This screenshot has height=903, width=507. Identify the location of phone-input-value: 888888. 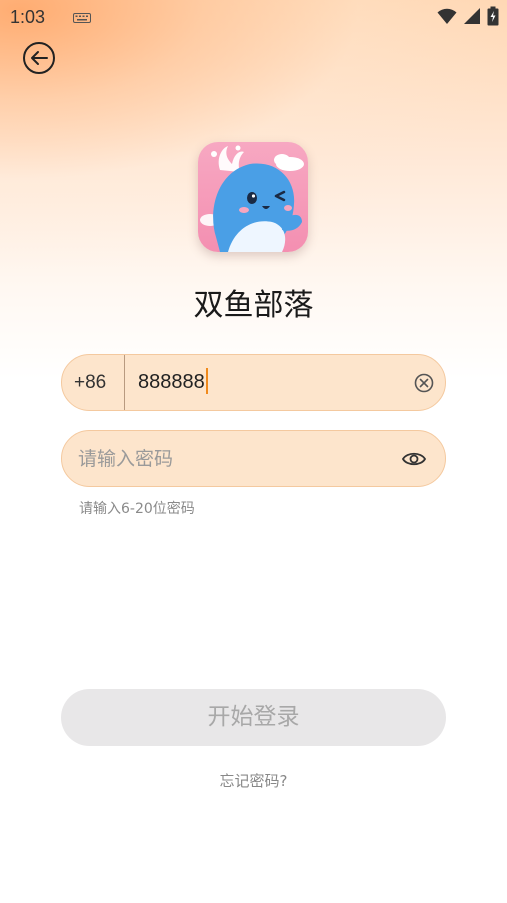
(171, 382).